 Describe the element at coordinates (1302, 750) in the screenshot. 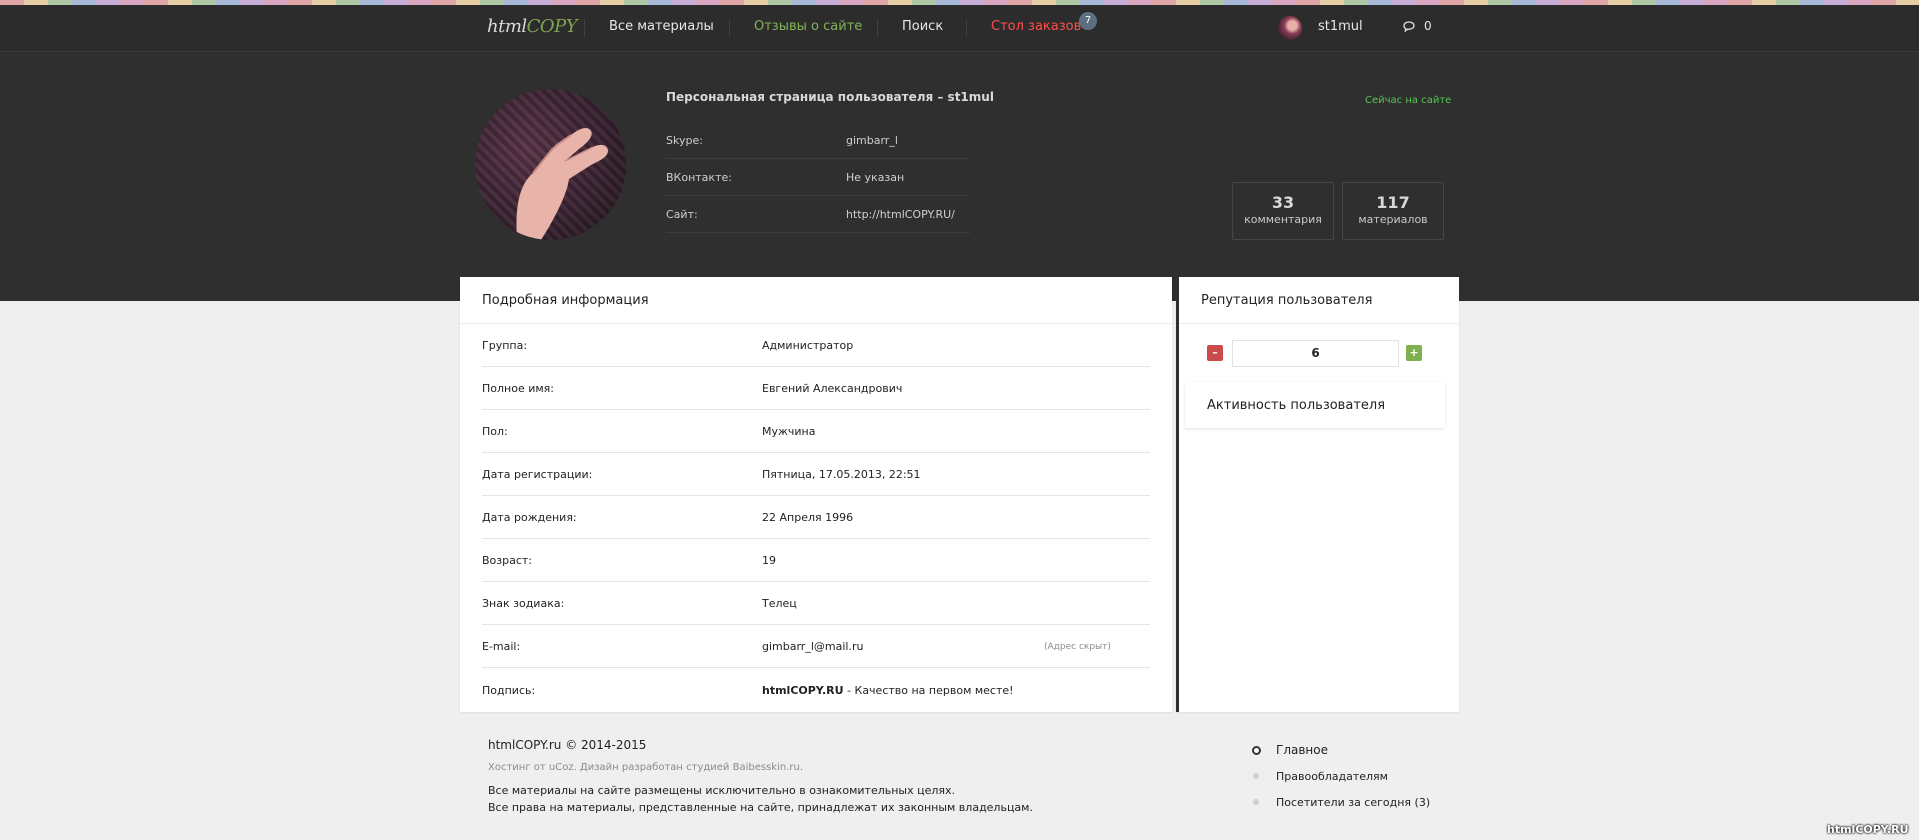

I see `footer-link-home: Главное` at that location.